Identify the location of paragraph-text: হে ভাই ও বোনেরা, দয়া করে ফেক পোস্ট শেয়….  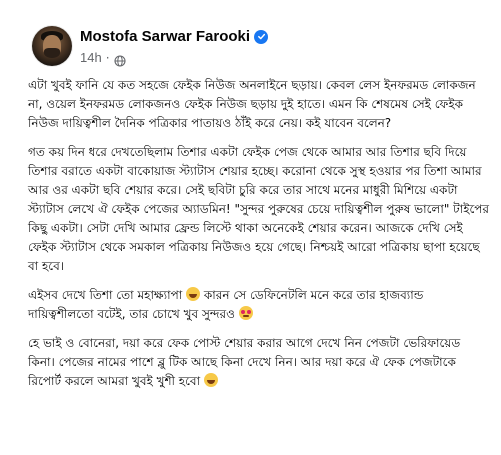
(244, 362).